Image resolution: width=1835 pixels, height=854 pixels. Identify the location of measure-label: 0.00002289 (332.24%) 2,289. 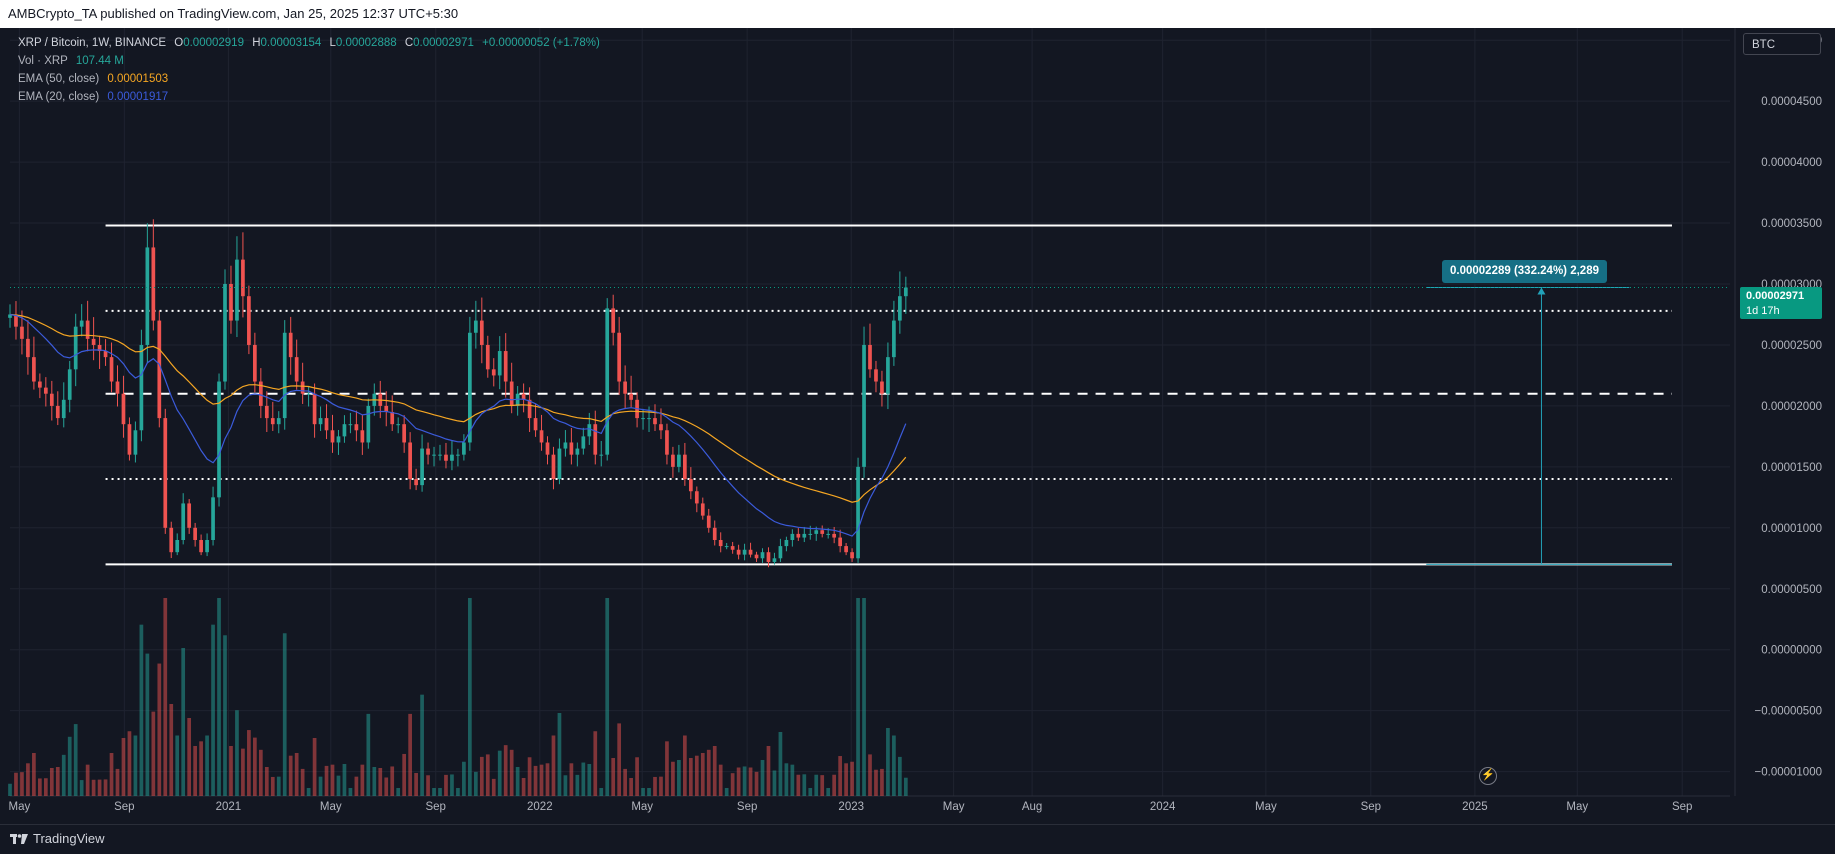
(1524, 271).